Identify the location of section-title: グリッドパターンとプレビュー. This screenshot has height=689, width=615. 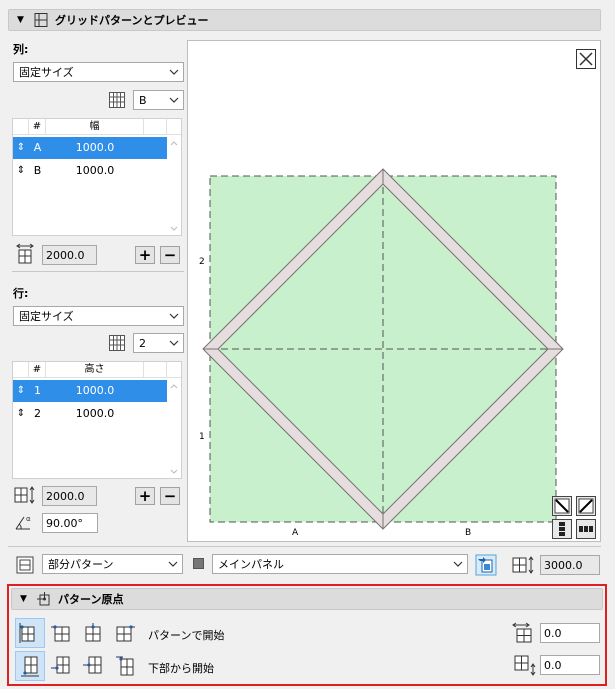
(132, 20).